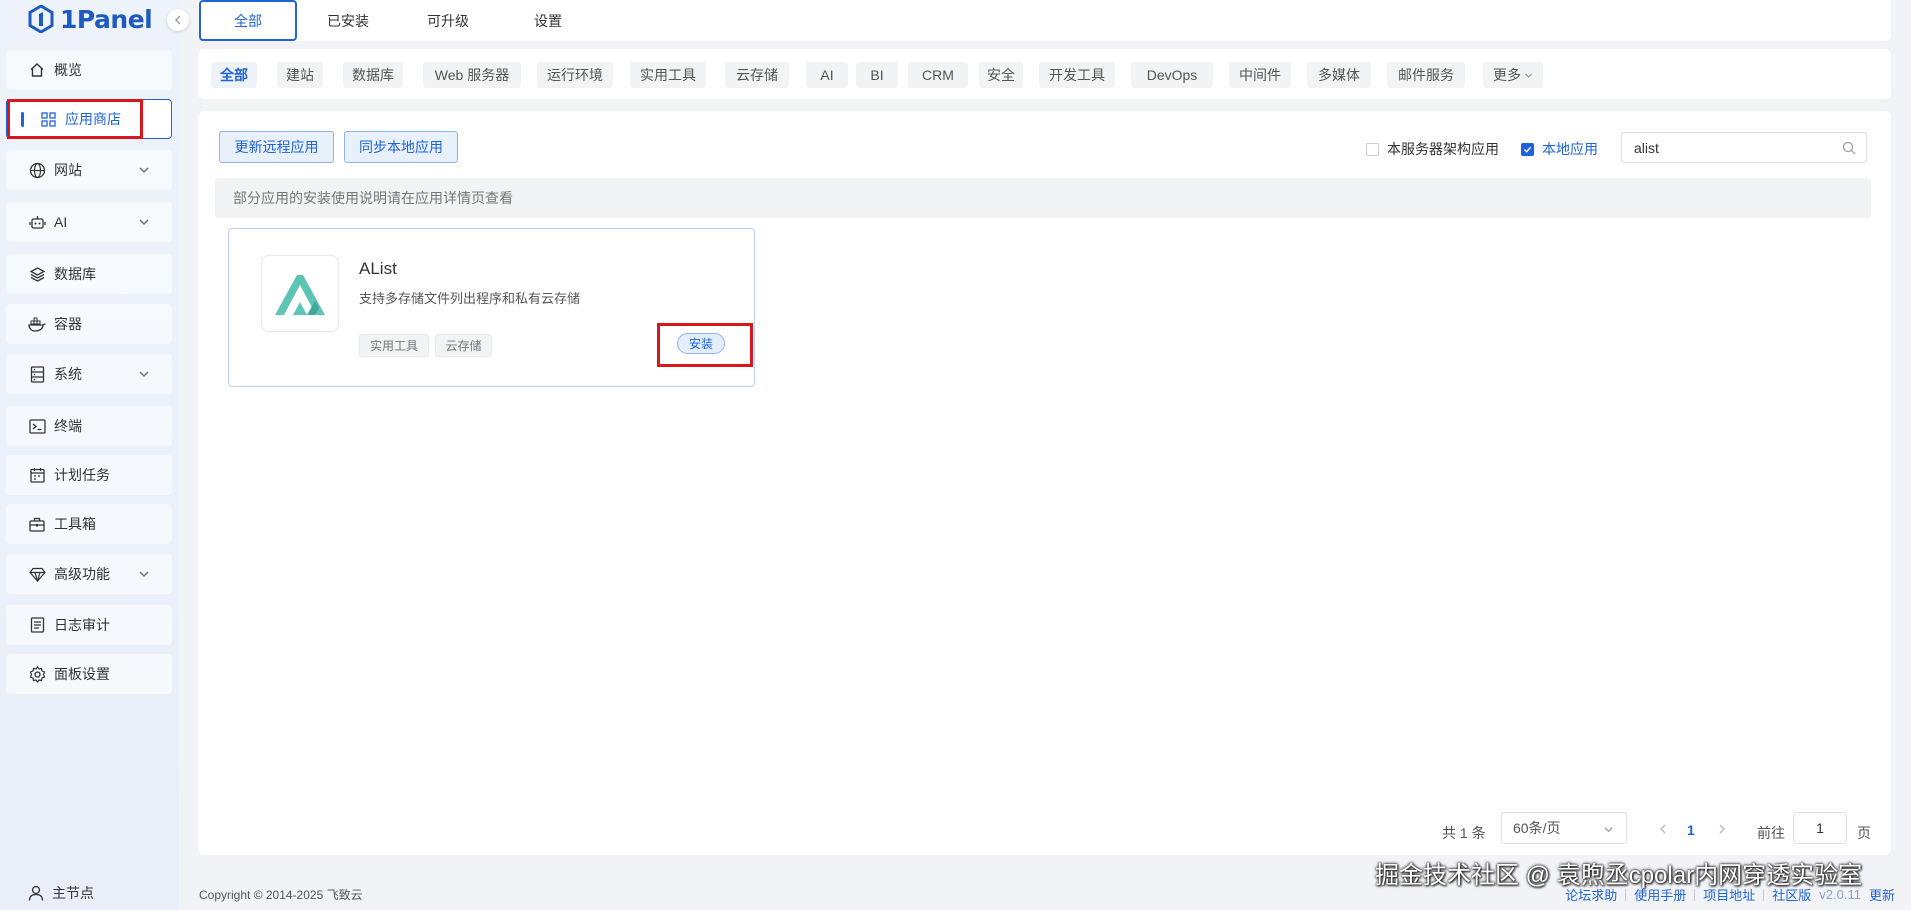 This screenshot has height=910, width=1911. I want to click on collapse-sidebar-button, so click(178, 20).